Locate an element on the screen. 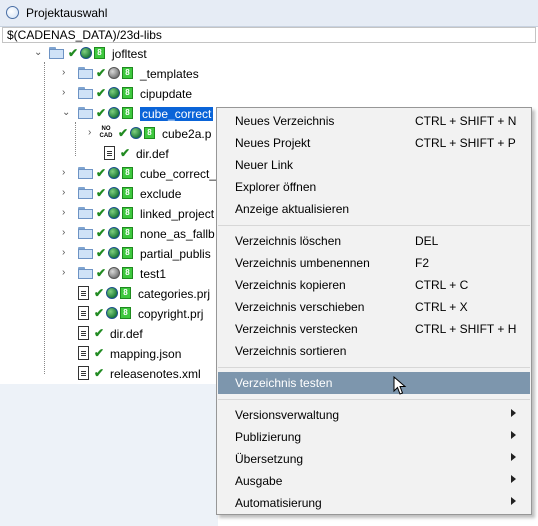 The image size is (538, 526). menu-item-verzeichnis-kopieren: Verzeichnis kopieren CTRL + C is located at coordinates (374, 285).